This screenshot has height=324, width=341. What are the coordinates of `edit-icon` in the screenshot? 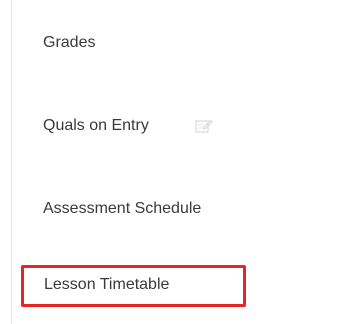 It's located at (204, 126).